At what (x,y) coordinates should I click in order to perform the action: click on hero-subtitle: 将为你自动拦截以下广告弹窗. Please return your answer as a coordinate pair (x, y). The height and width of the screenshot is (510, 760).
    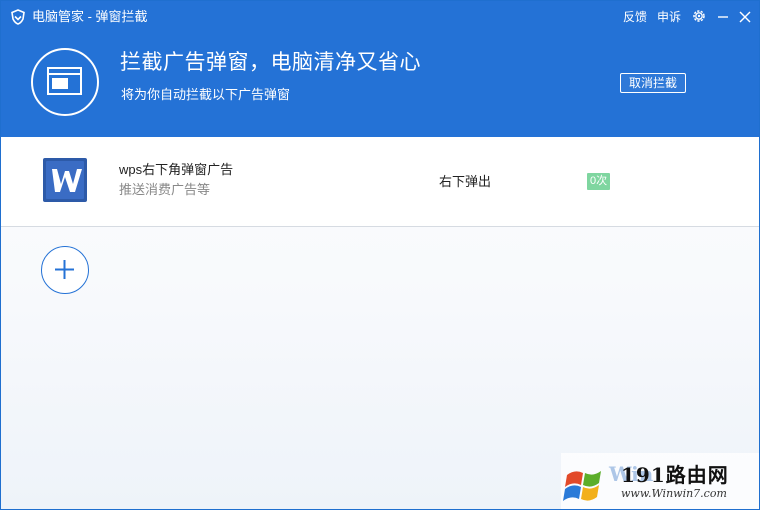
    Looking at the image, I should click on (206, 94).